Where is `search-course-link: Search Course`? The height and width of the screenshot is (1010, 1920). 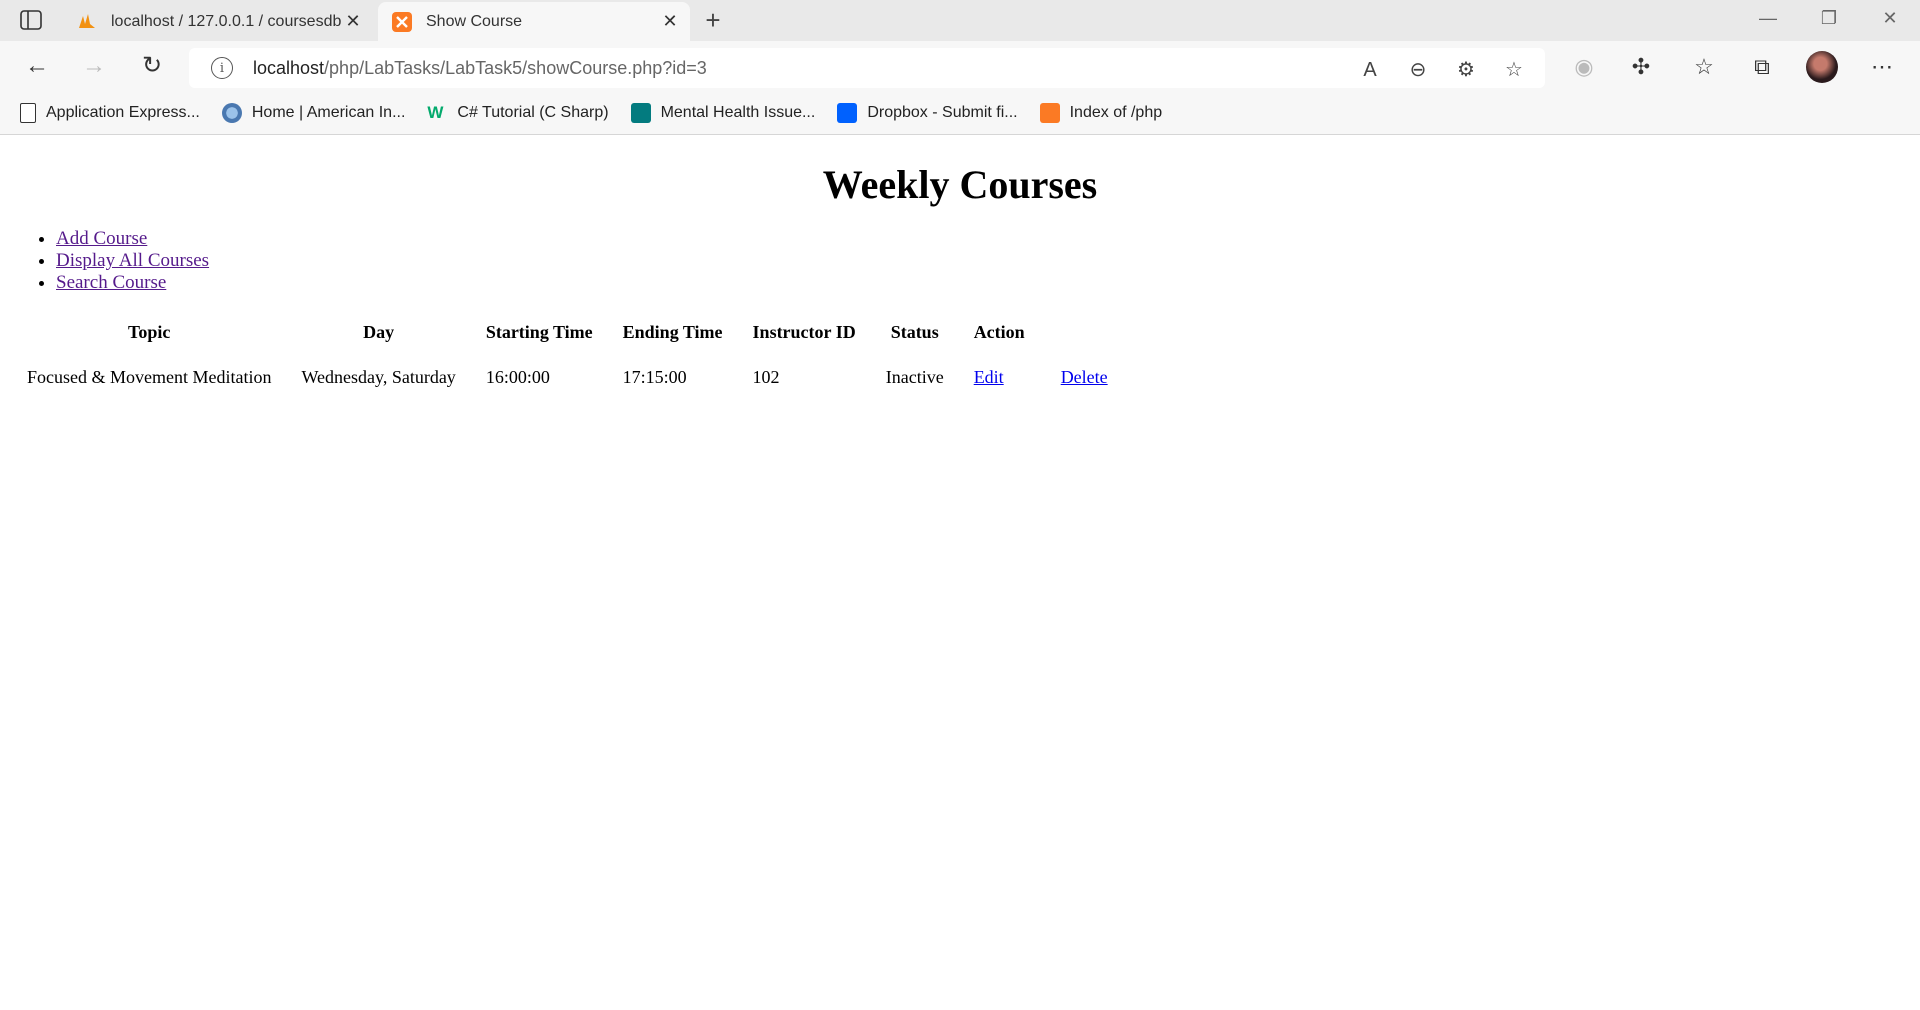 search-course-link: Search Course is located at coordinates (111, 282).